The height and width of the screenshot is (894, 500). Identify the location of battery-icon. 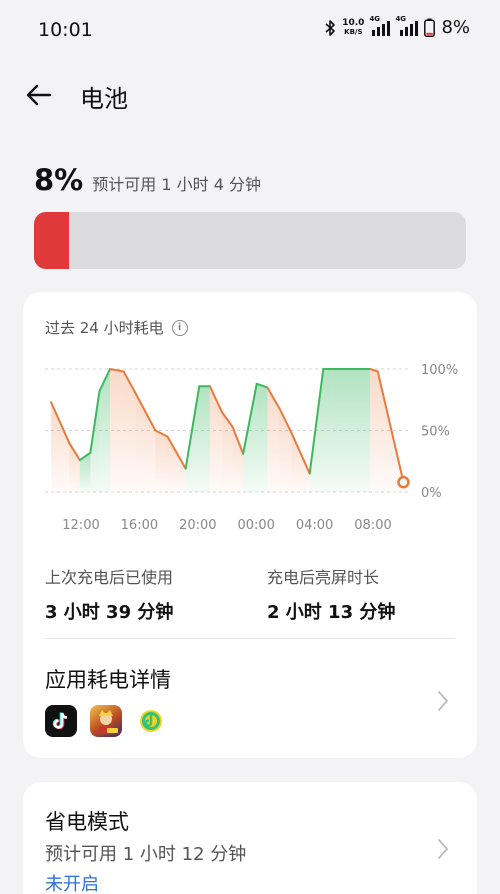
(430, 27).